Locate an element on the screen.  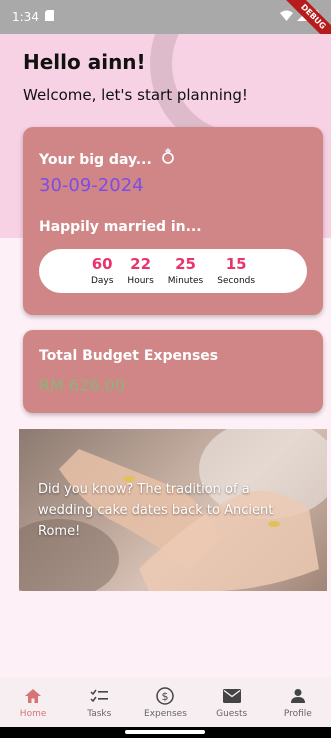
nav-profile: Profile is located at coordinates (298, 702).